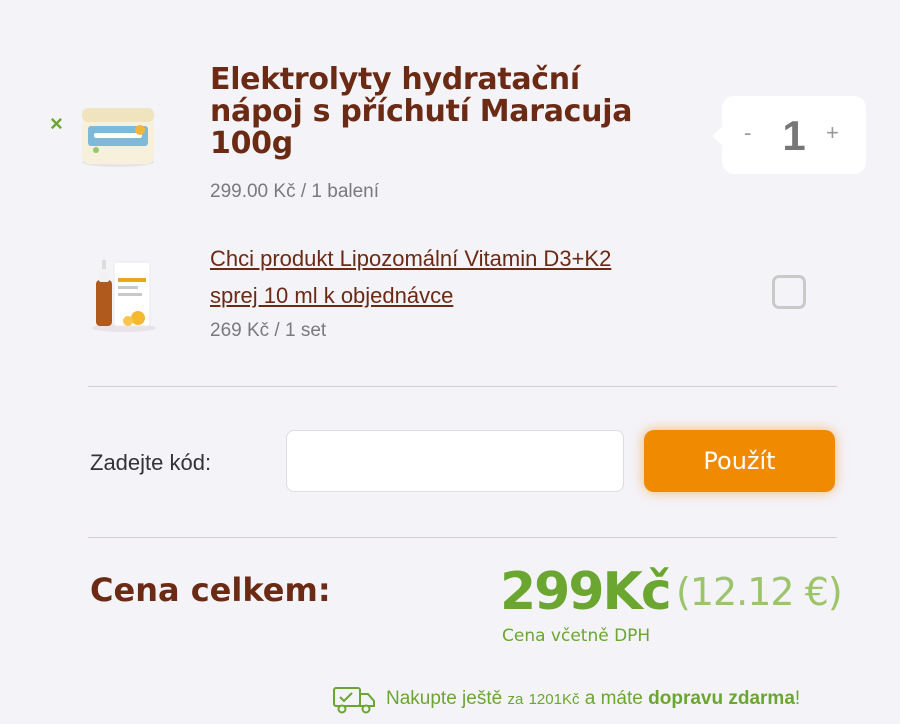  What do you see at coordinates (268, 330) in the screenshot?
I see `upsell-price: 269 Kč / 1 set` at bounding box center [268, 330].